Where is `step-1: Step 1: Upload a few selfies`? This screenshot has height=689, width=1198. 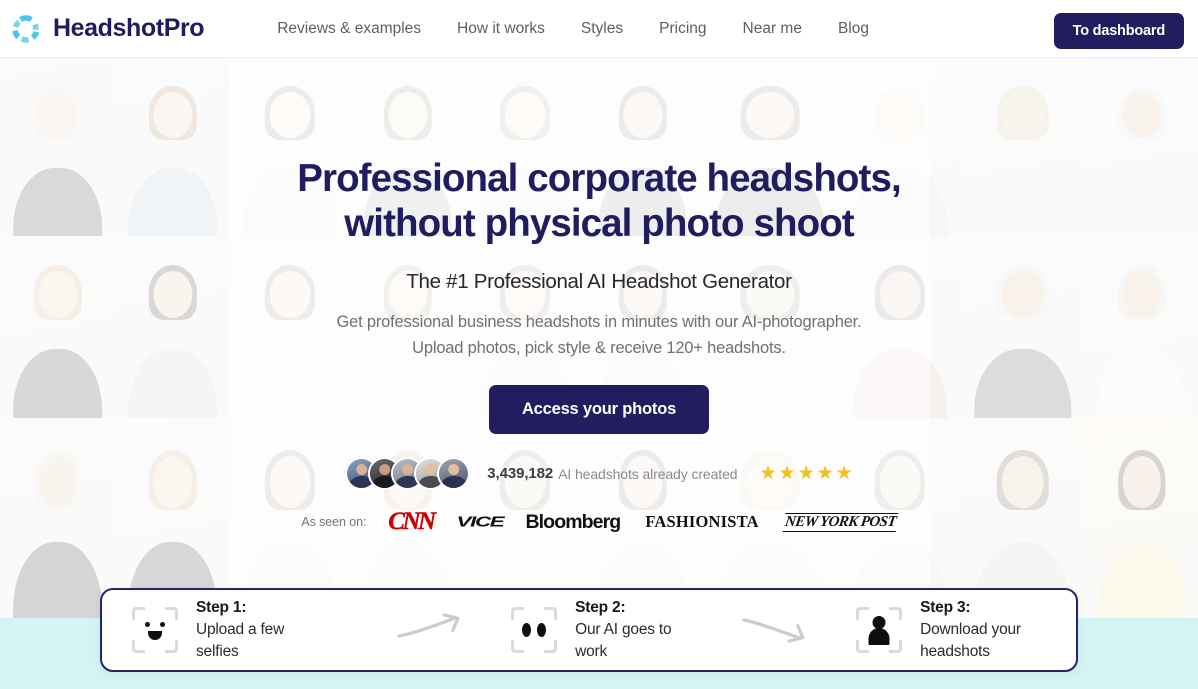 step-1: Step 1: Upload a few selfies is located at coordinates (223, 630).